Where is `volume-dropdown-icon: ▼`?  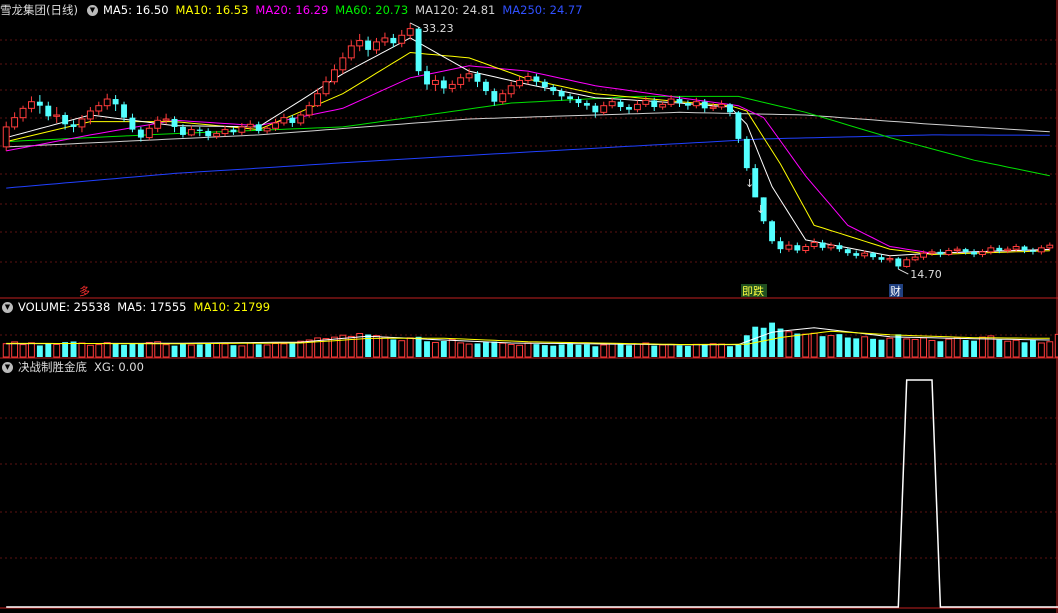
volume-dropdown-icon: ▼ is located at coordinates (7, 307).